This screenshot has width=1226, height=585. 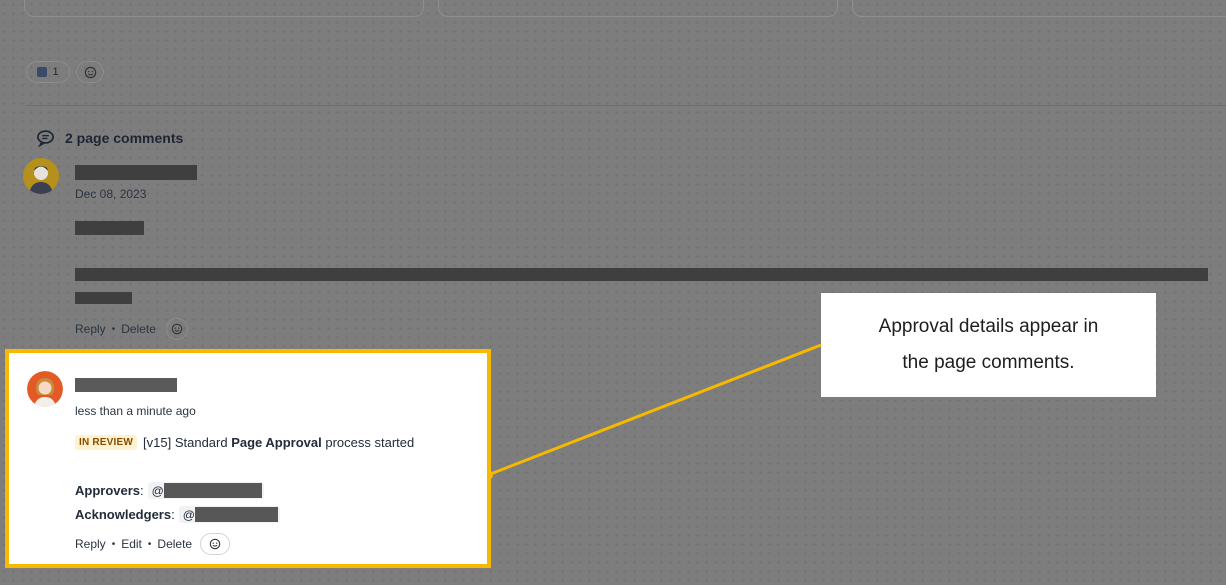 I want to click on approval-message-suffix: process started, so click(x=368, y=442).